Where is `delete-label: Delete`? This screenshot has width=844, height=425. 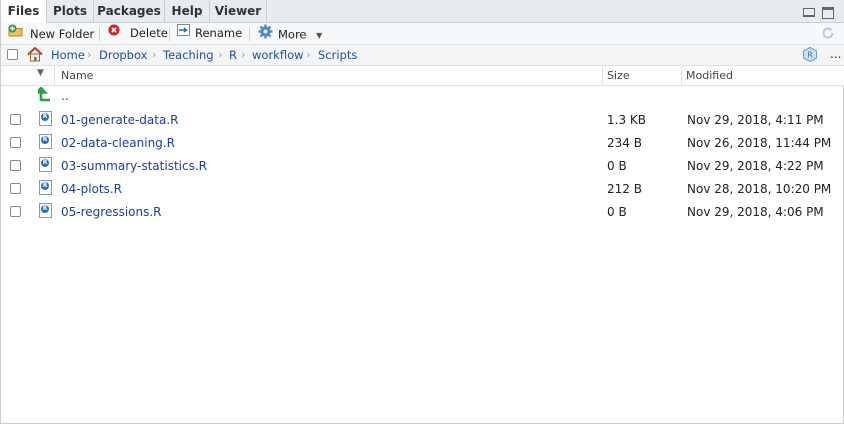 delete-label: Delete is located at coordinates (149, 33).